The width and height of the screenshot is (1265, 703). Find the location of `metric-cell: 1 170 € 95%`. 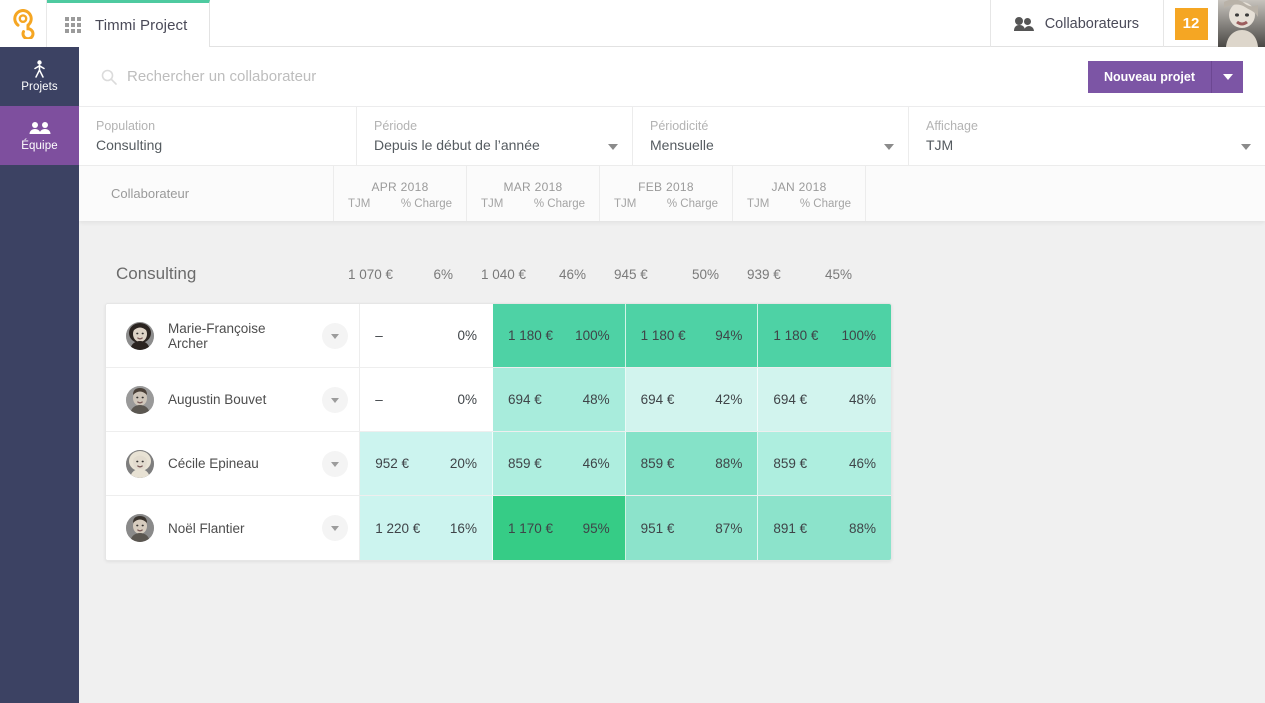

metric-cell: 1 170 € 95% is located at coordinates (559, 528).